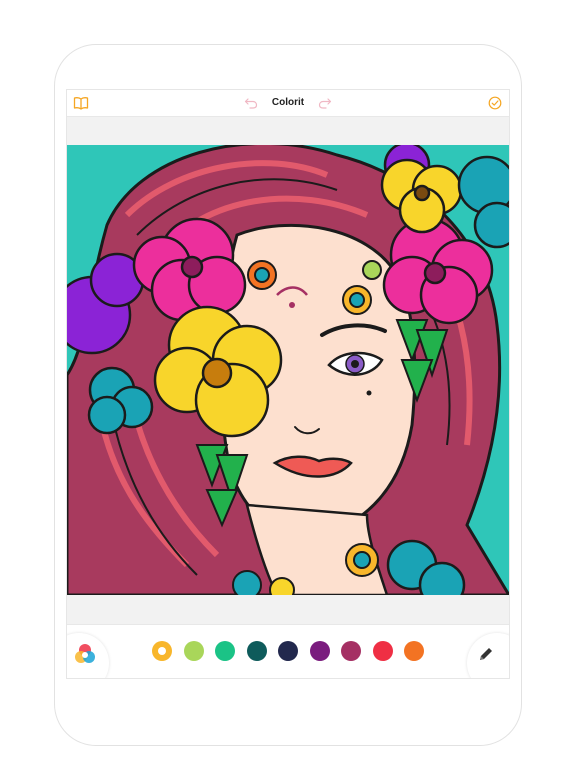 The width and height of the screenshot is (576, 768). I want to click on pencil-icon, so click(486, 654).